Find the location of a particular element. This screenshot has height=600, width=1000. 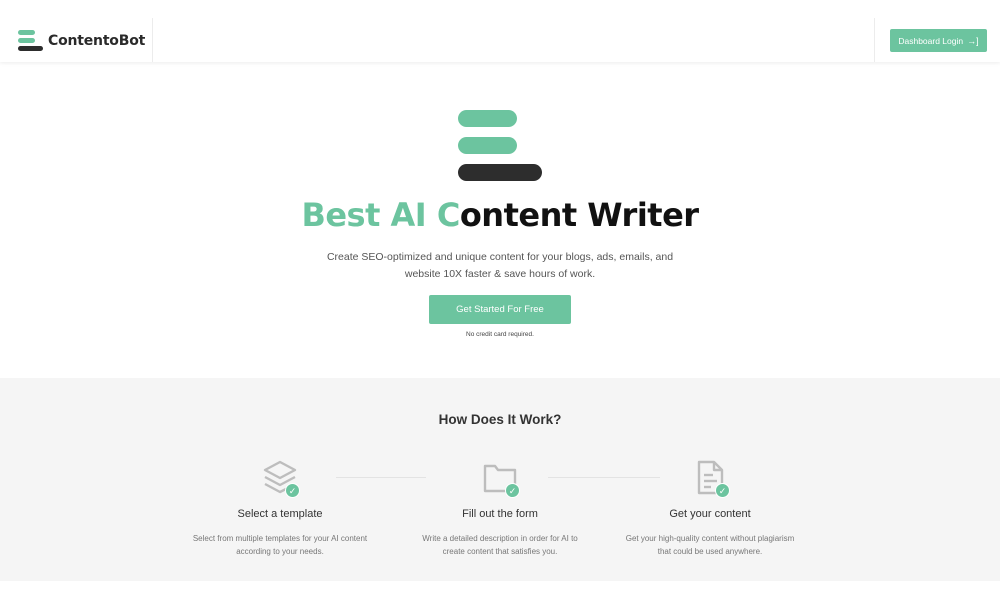

dashboard-login-button: Dashboard Login →] is located at coordinates (938, 40).